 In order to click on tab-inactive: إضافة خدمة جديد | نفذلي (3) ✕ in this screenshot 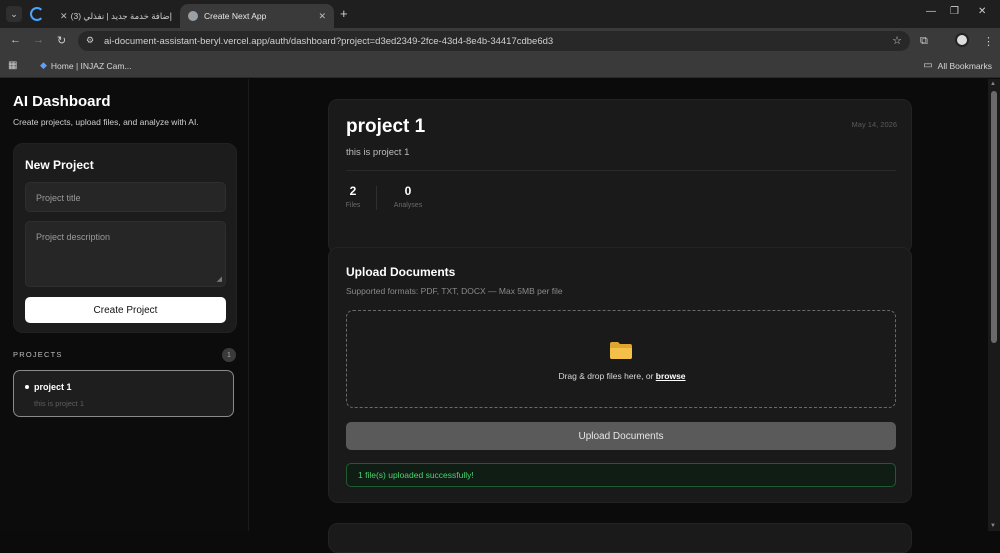, I will do `click(116, 16)`.